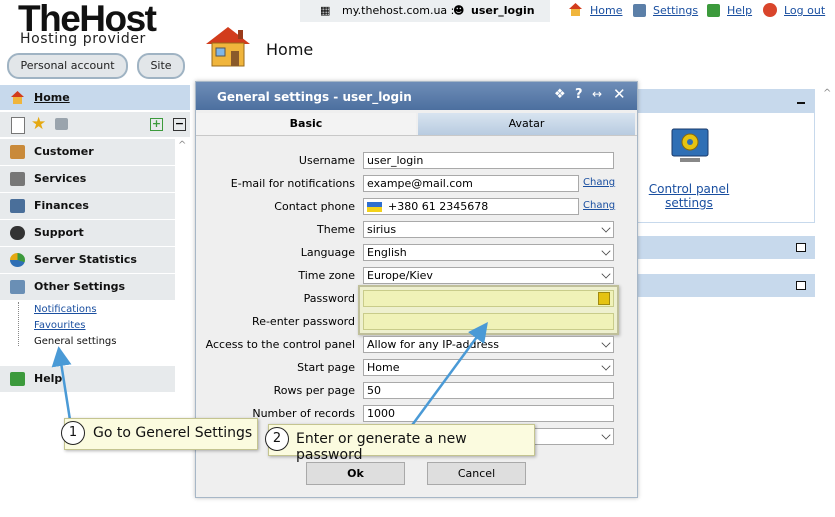 Image resolution: width=835 pixels, height=517 pixels. What do you see at coordinates (173, 433) in the screenshot?
I see `callout-1-text: Go to Generel Settings` at bounding box center [173, 433].